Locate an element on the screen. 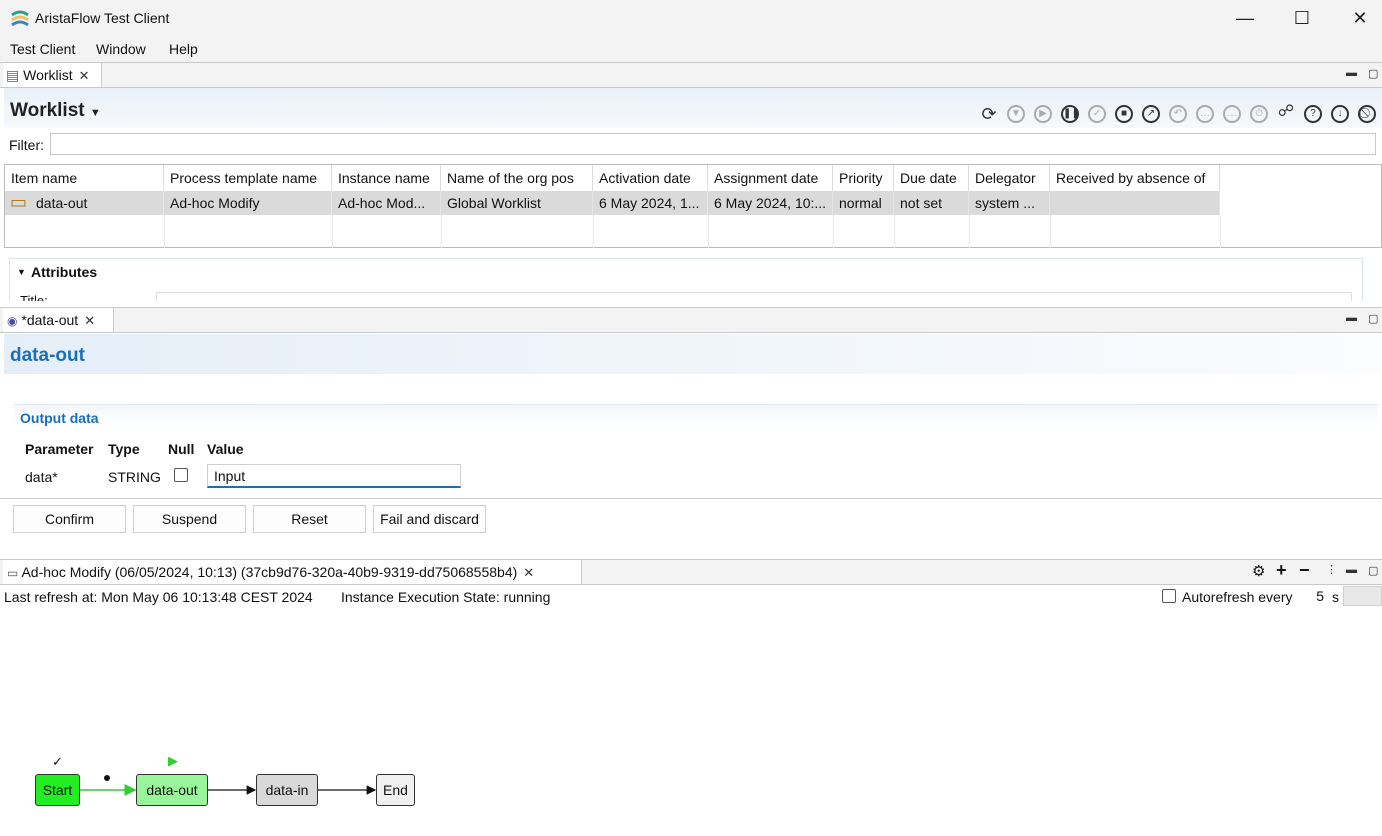  section-title: Output data is located at coordinates (59, 418).